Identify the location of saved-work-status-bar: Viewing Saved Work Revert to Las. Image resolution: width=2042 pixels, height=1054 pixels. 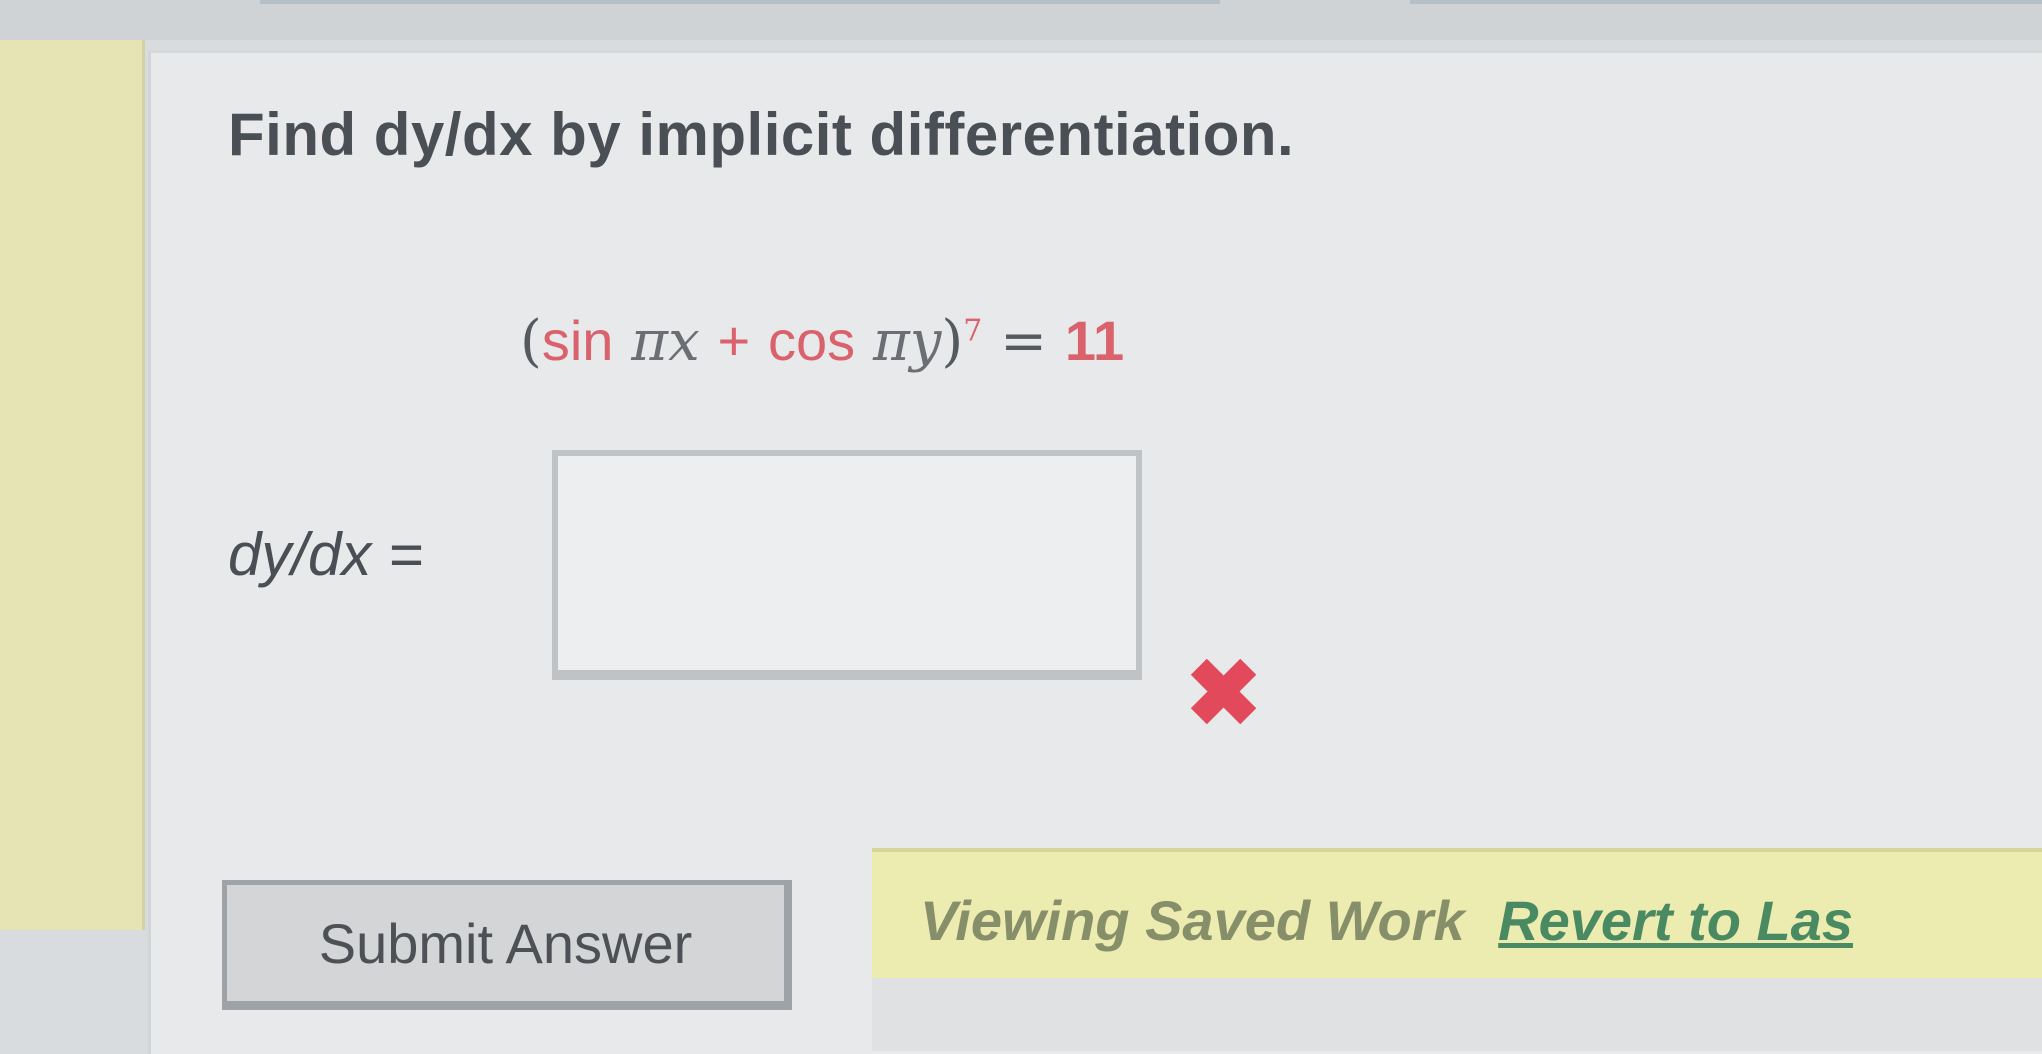
(1457, 913).